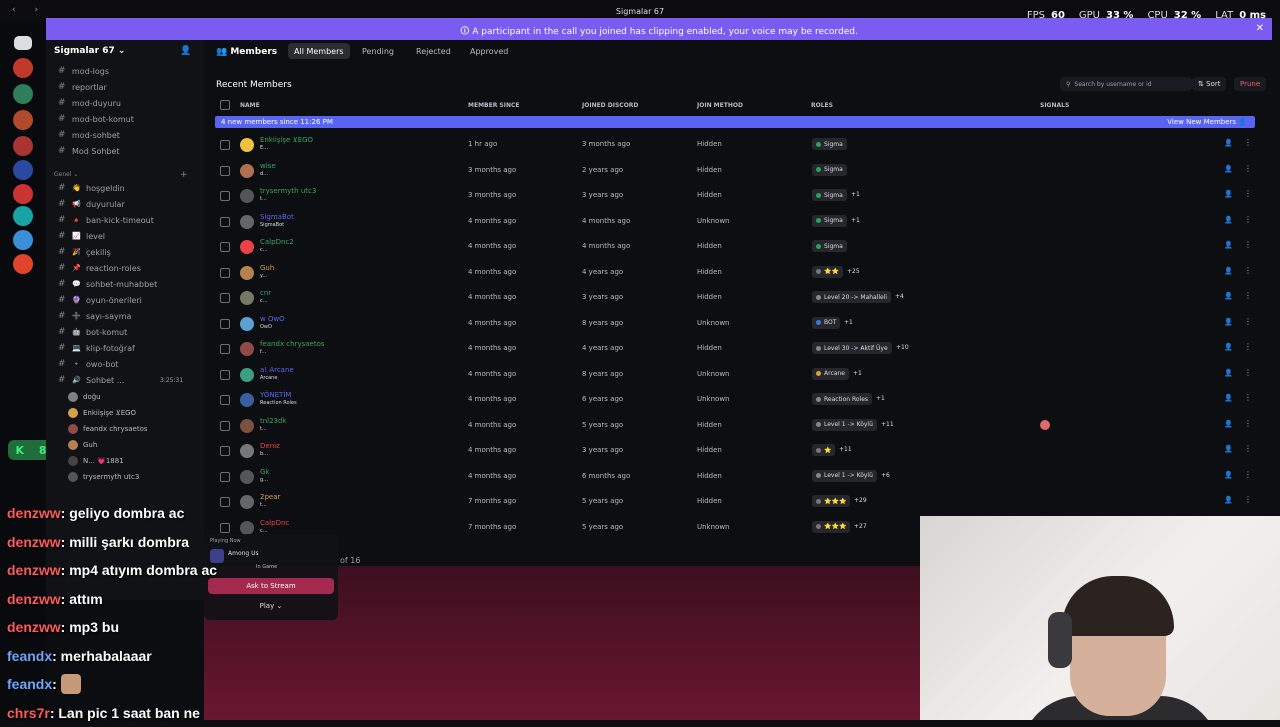  What do you see at coordinates (852, 348) in the screenshot?
I see `role-pill: Level 30 -> Aktif Üye` at bounding box center [852, 348].